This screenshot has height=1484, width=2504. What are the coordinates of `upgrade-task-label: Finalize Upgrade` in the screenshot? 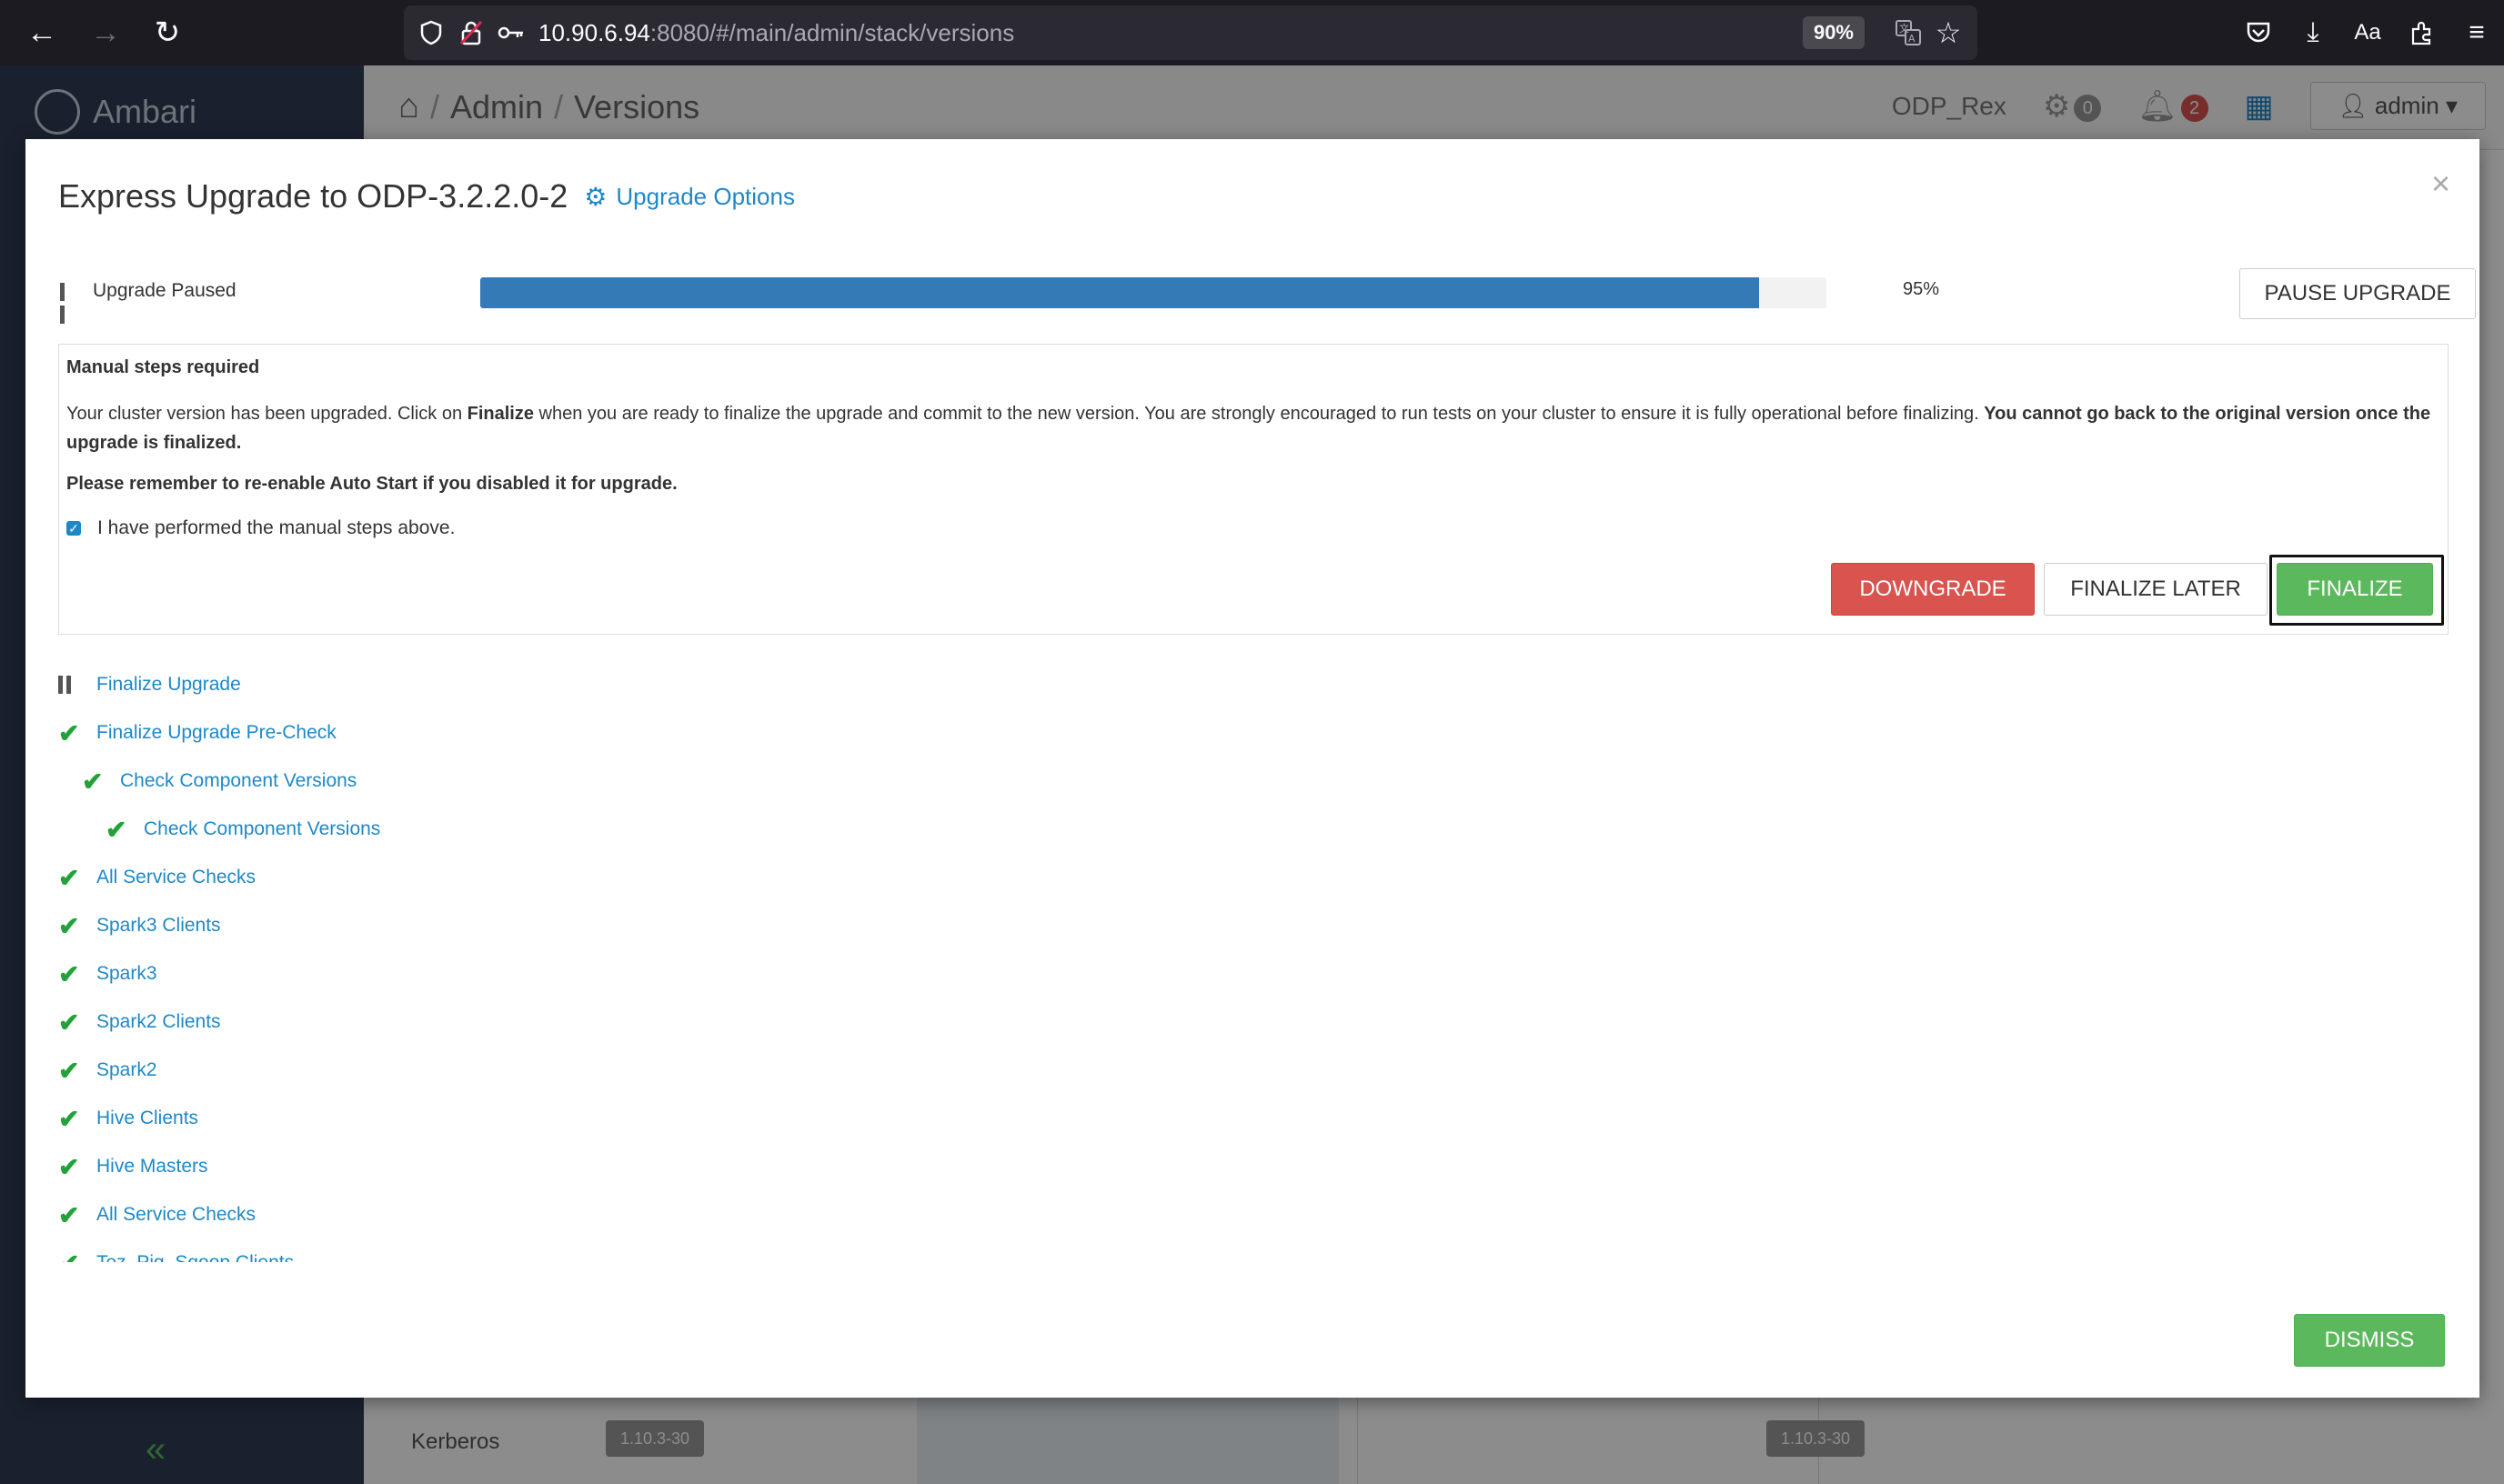 It's located at (168, 685).